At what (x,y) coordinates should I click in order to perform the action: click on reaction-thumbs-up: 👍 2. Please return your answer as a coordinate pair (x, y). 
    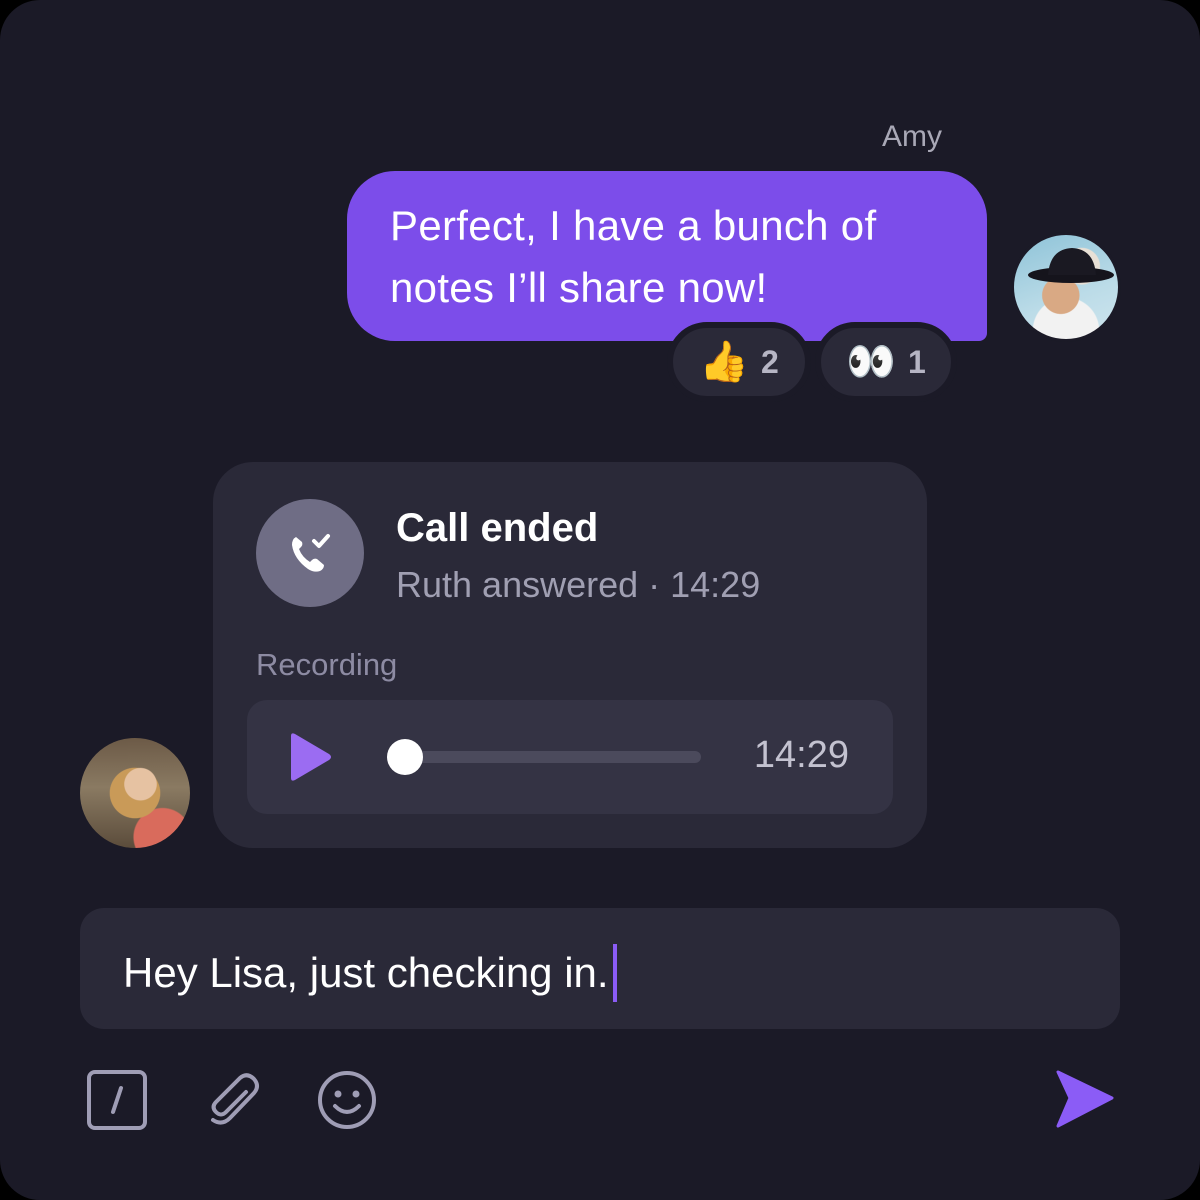
    Looking at the image, I should click on (739, 362).